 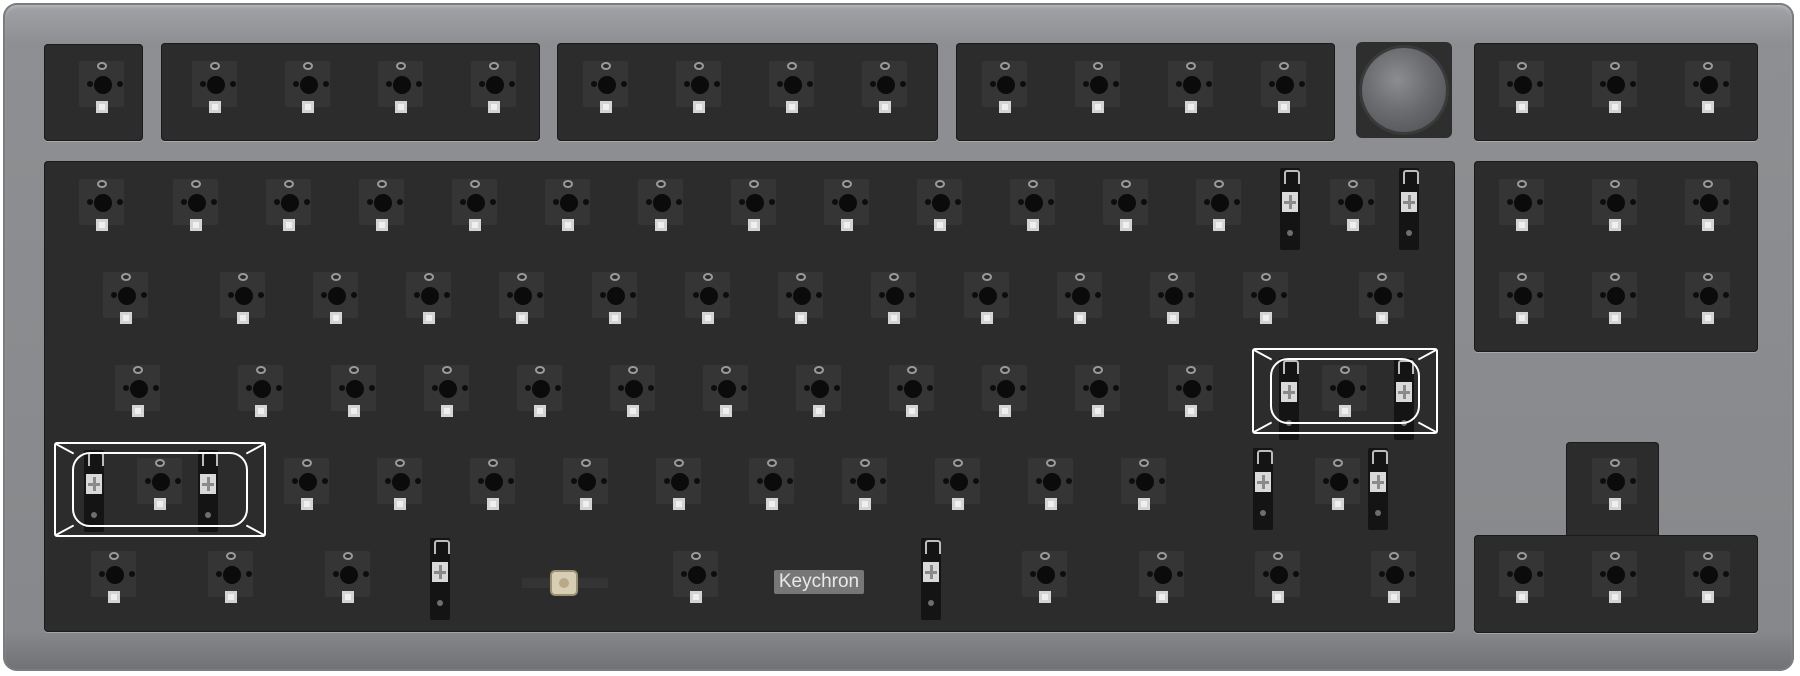 What do you see at coordinates (160, 489) in the screenshot?
I see `stabilizer-highlight-lshift` at bounding box center [160, 489].